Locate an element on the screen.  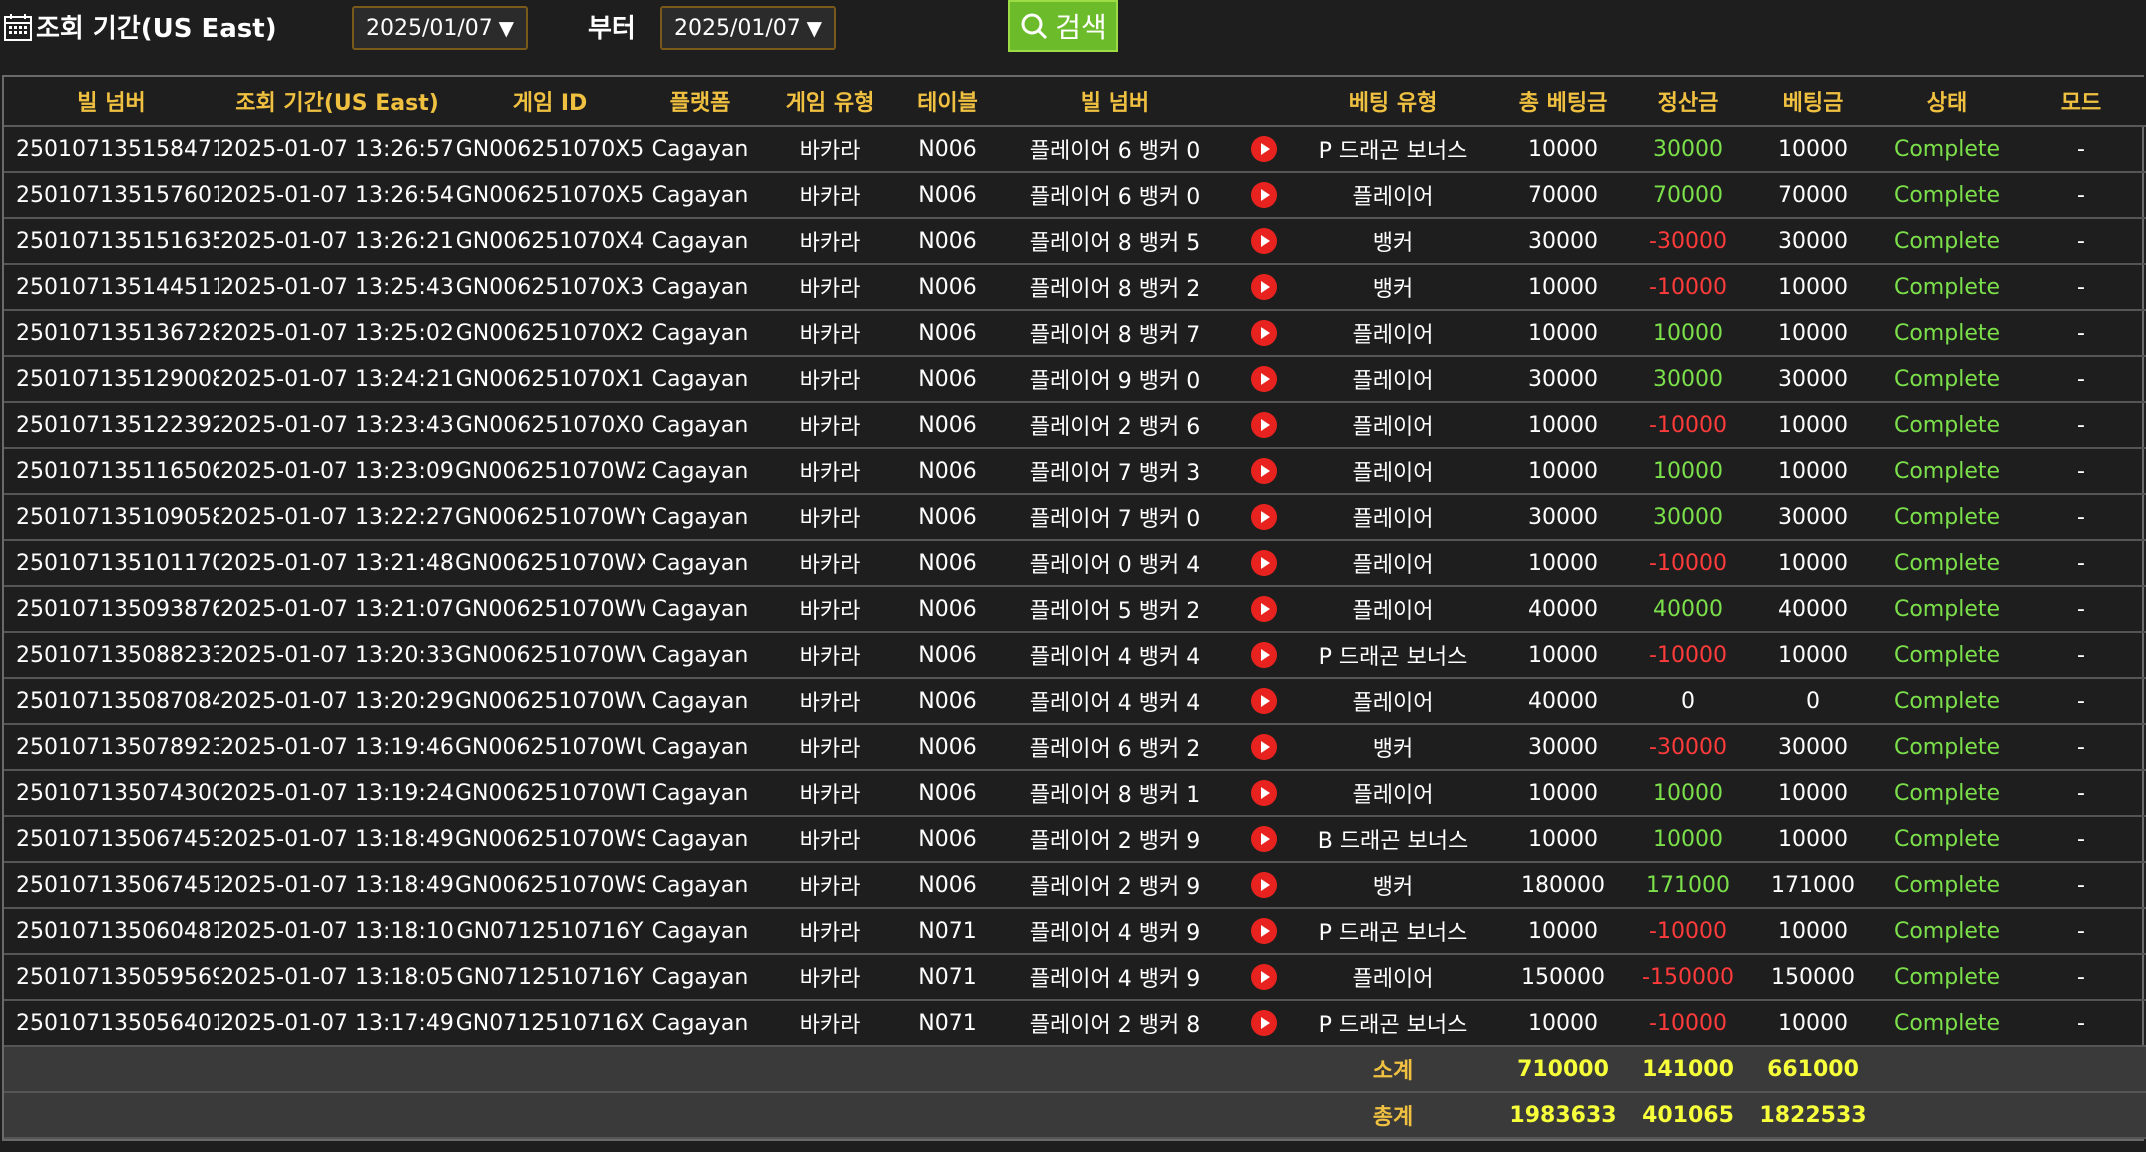
bet-type-cell: B 드래곤 보너스 is located at coordinates (1393, 839).